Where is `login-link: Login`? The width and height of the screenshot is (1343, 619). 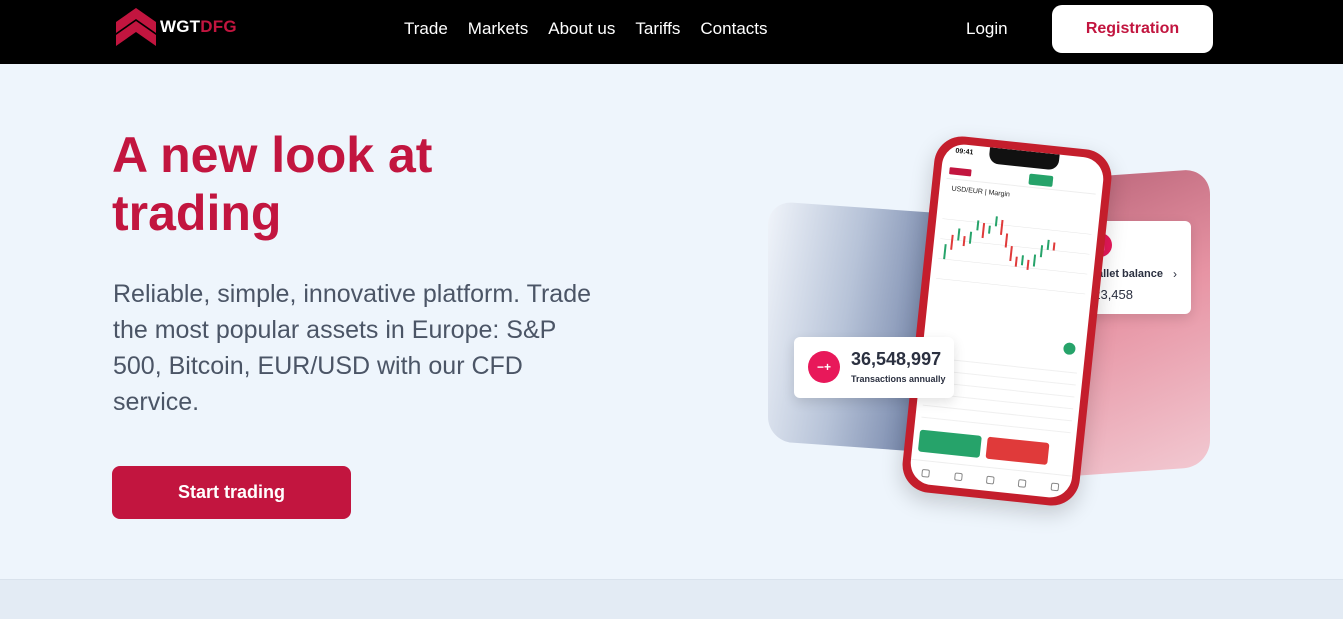
login-link: Login is located at coordinates (987, 29).